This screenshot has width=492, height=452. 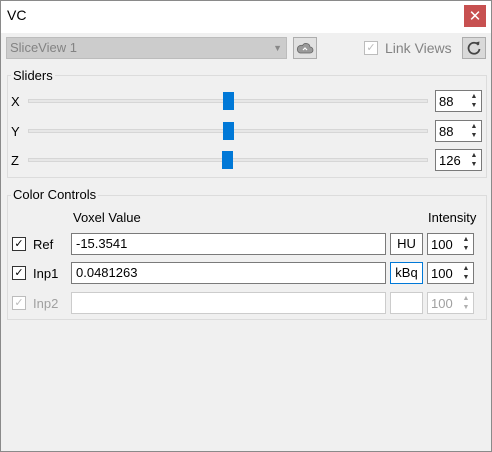 I want to click on link-views-checkbox: ✓, so click(x=371, y=48).